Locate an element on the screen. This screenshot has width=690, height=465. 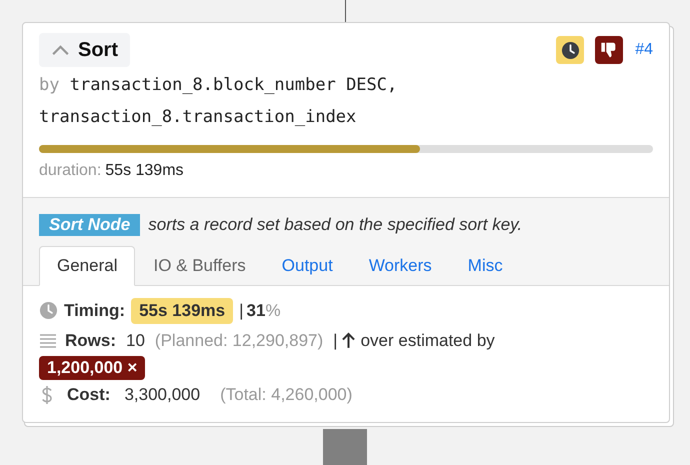
timing-percent: 31 is located at coordinates (256, 311).